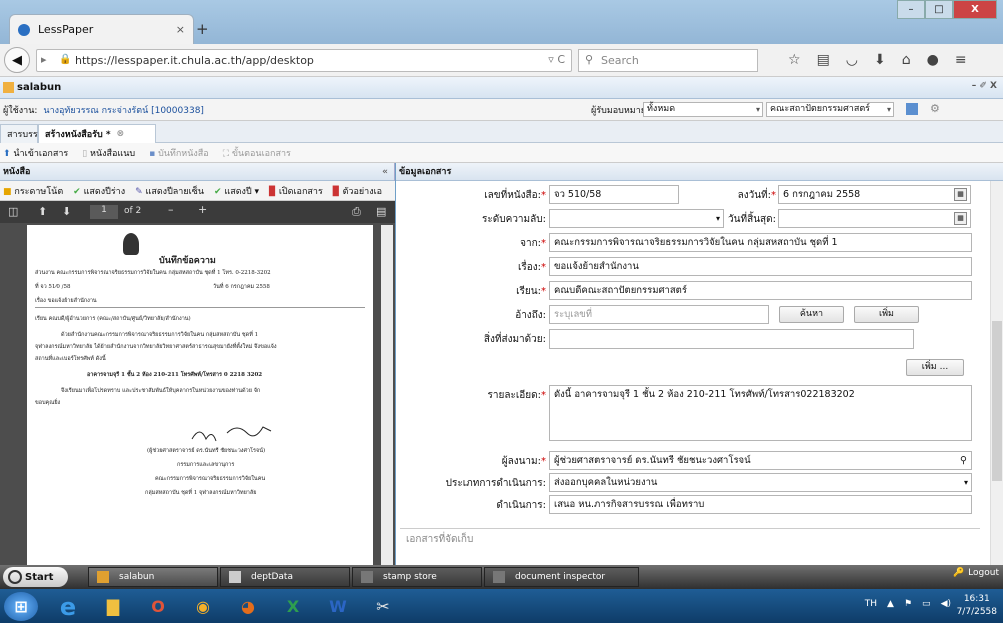  What do you see at coordinates (946, 604) in the screenshot?
I see `volume-icon: ◀)` at bounding box center [946, 604].